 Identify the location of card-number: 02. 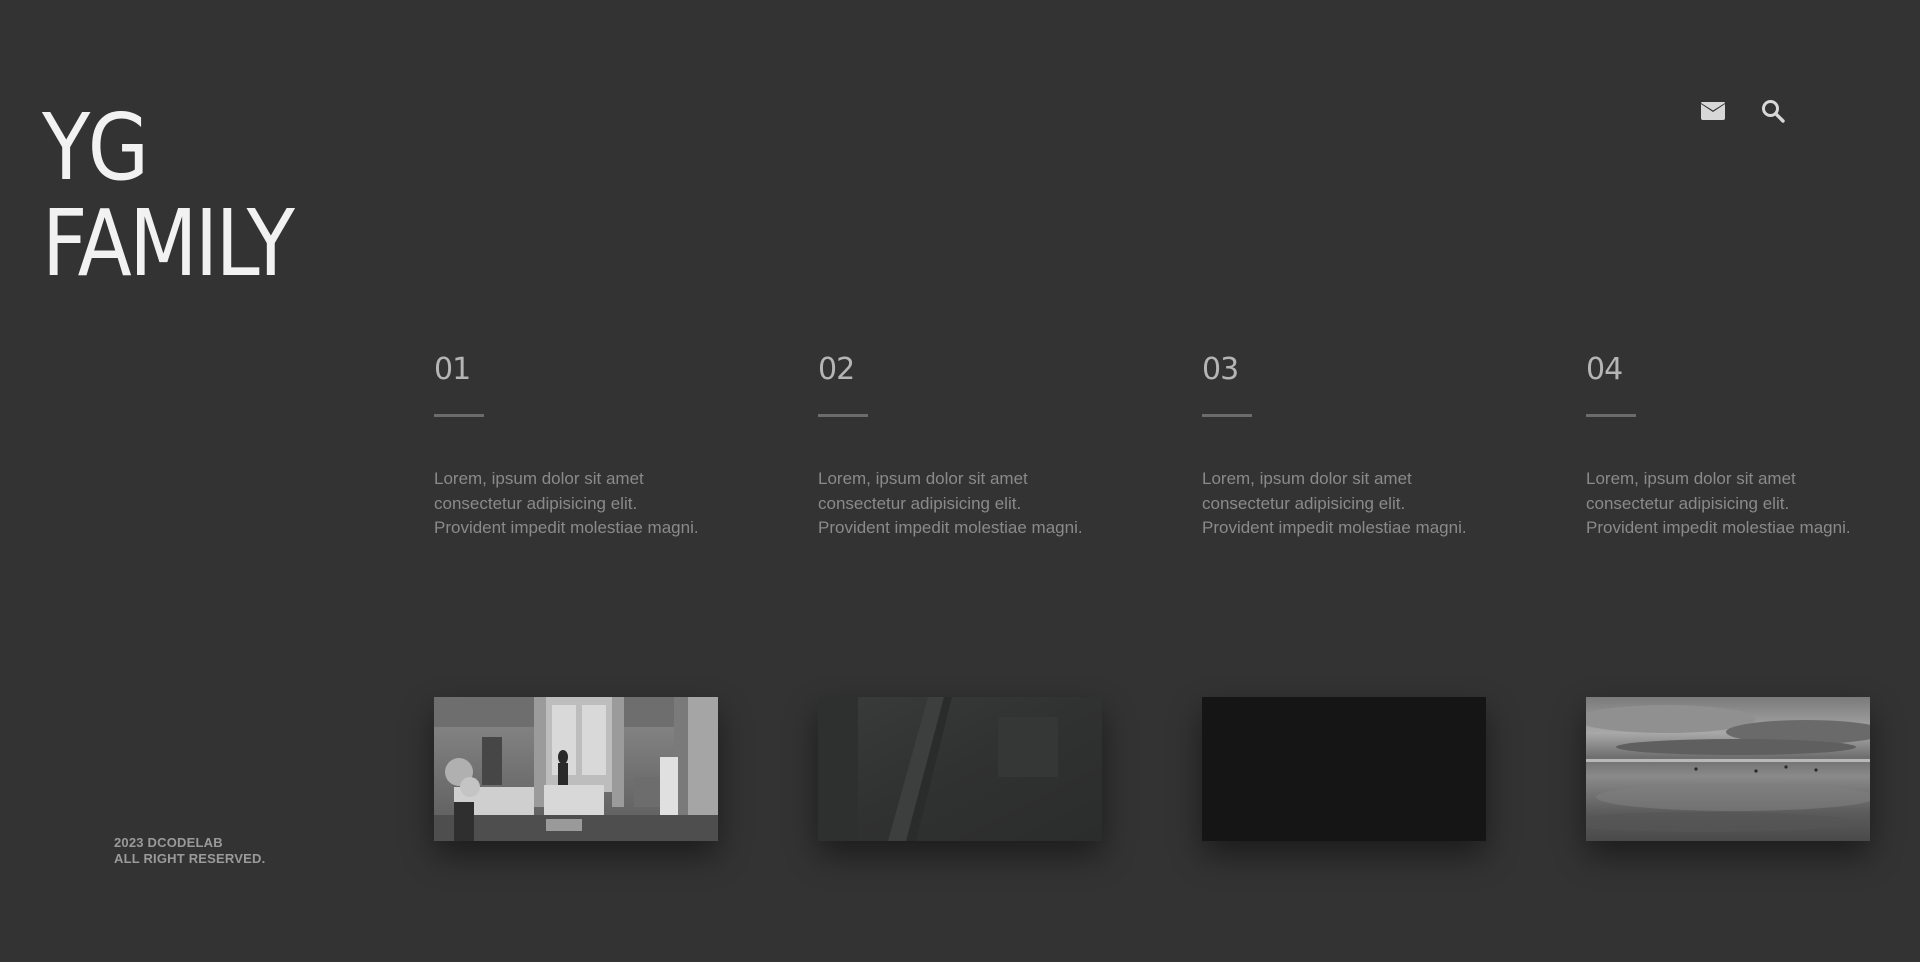
(836, 369).